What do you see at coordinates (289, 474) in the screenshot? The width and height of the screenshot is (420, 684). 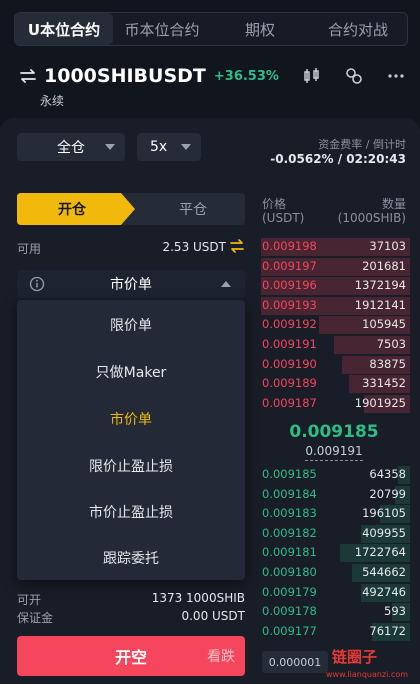 I see `bid-price: 0.009185` at bounding box center [289, 474].